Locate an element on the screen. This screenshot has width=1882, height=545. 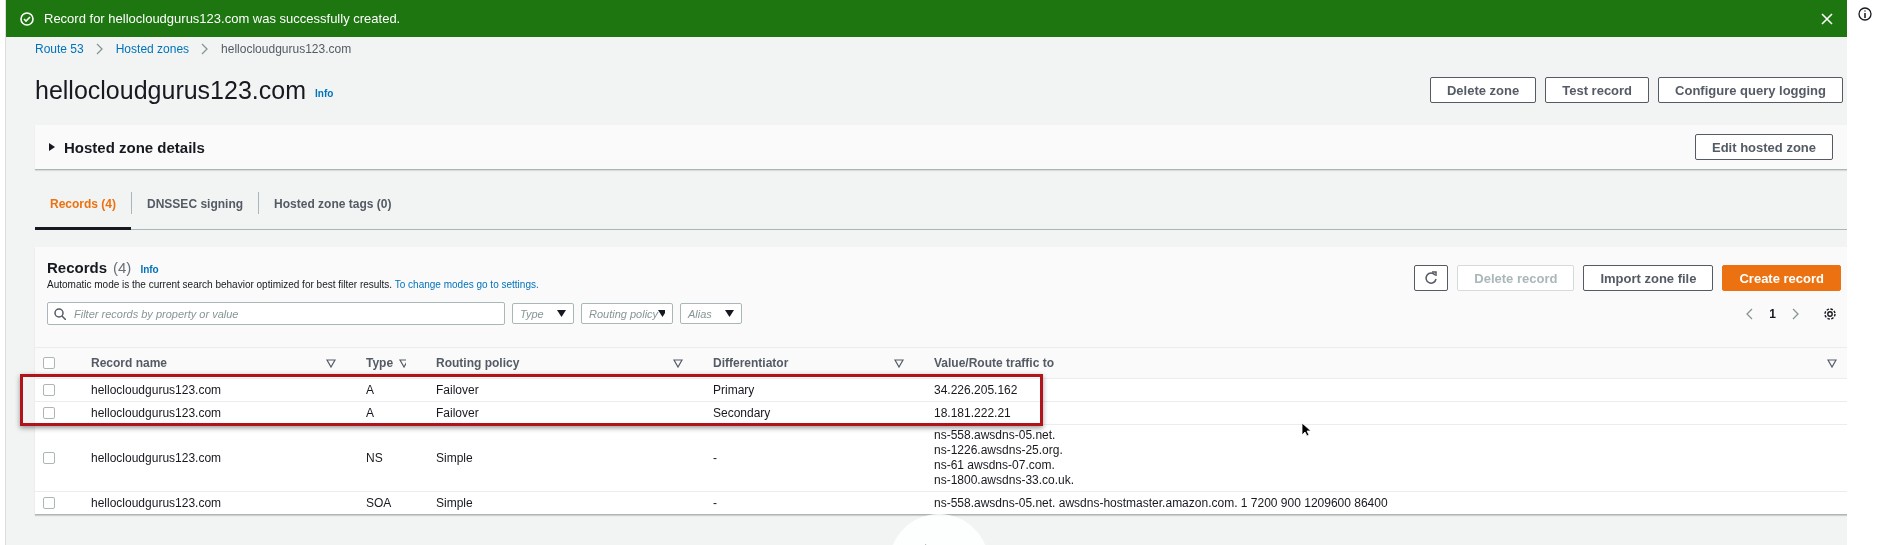
page-title: hellocloudgurus123.com is located at coordinates (170, 90).